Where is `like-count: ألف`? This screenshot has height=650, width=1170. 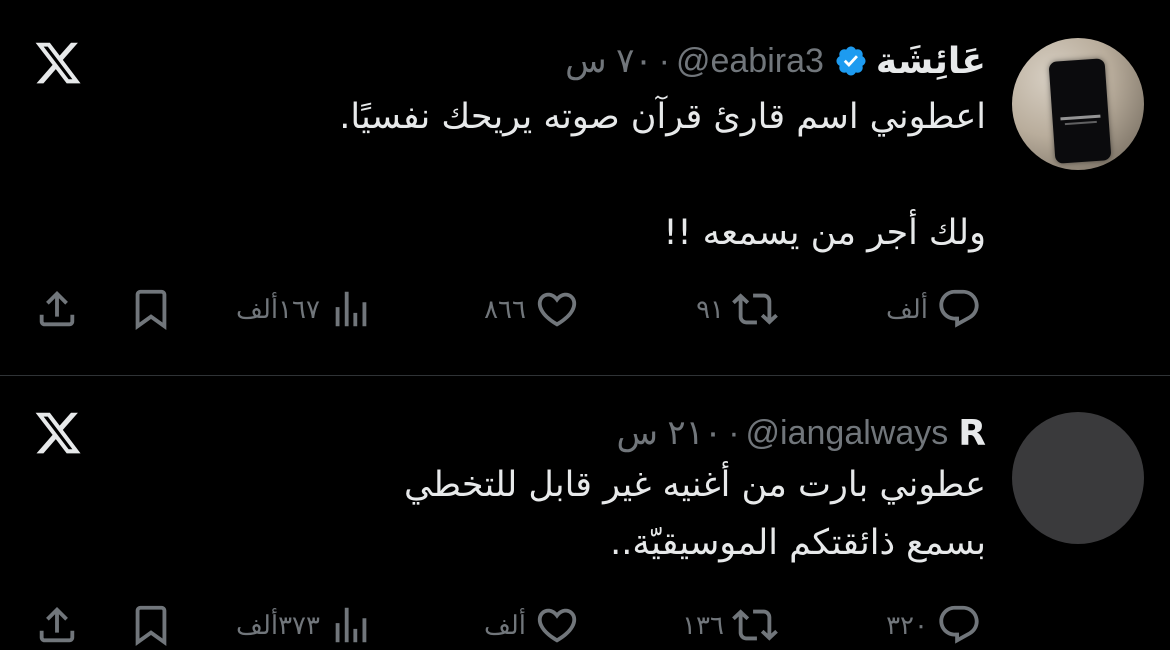
like-count: ألف is located at coordinates (504, 624).